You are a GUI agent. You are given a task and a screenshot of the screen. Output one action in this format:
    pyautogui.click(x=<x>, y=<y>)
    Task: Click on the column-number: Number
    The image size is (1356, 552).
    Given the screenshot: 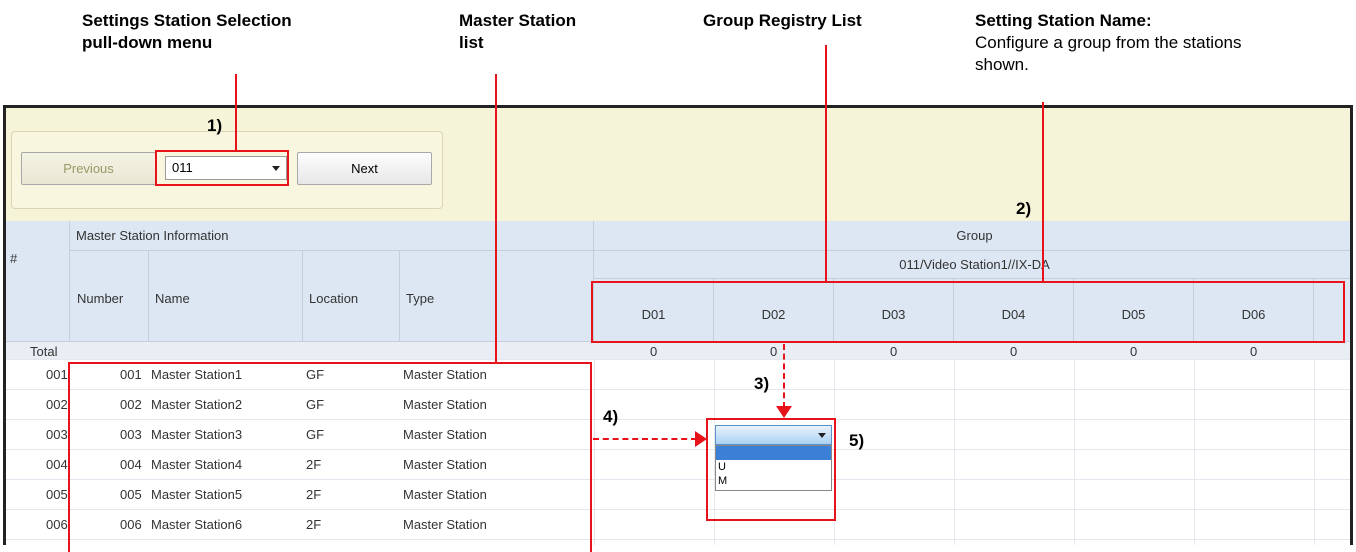 What is the action you would take?
    pyautogui.click(x=109, y=296)
    